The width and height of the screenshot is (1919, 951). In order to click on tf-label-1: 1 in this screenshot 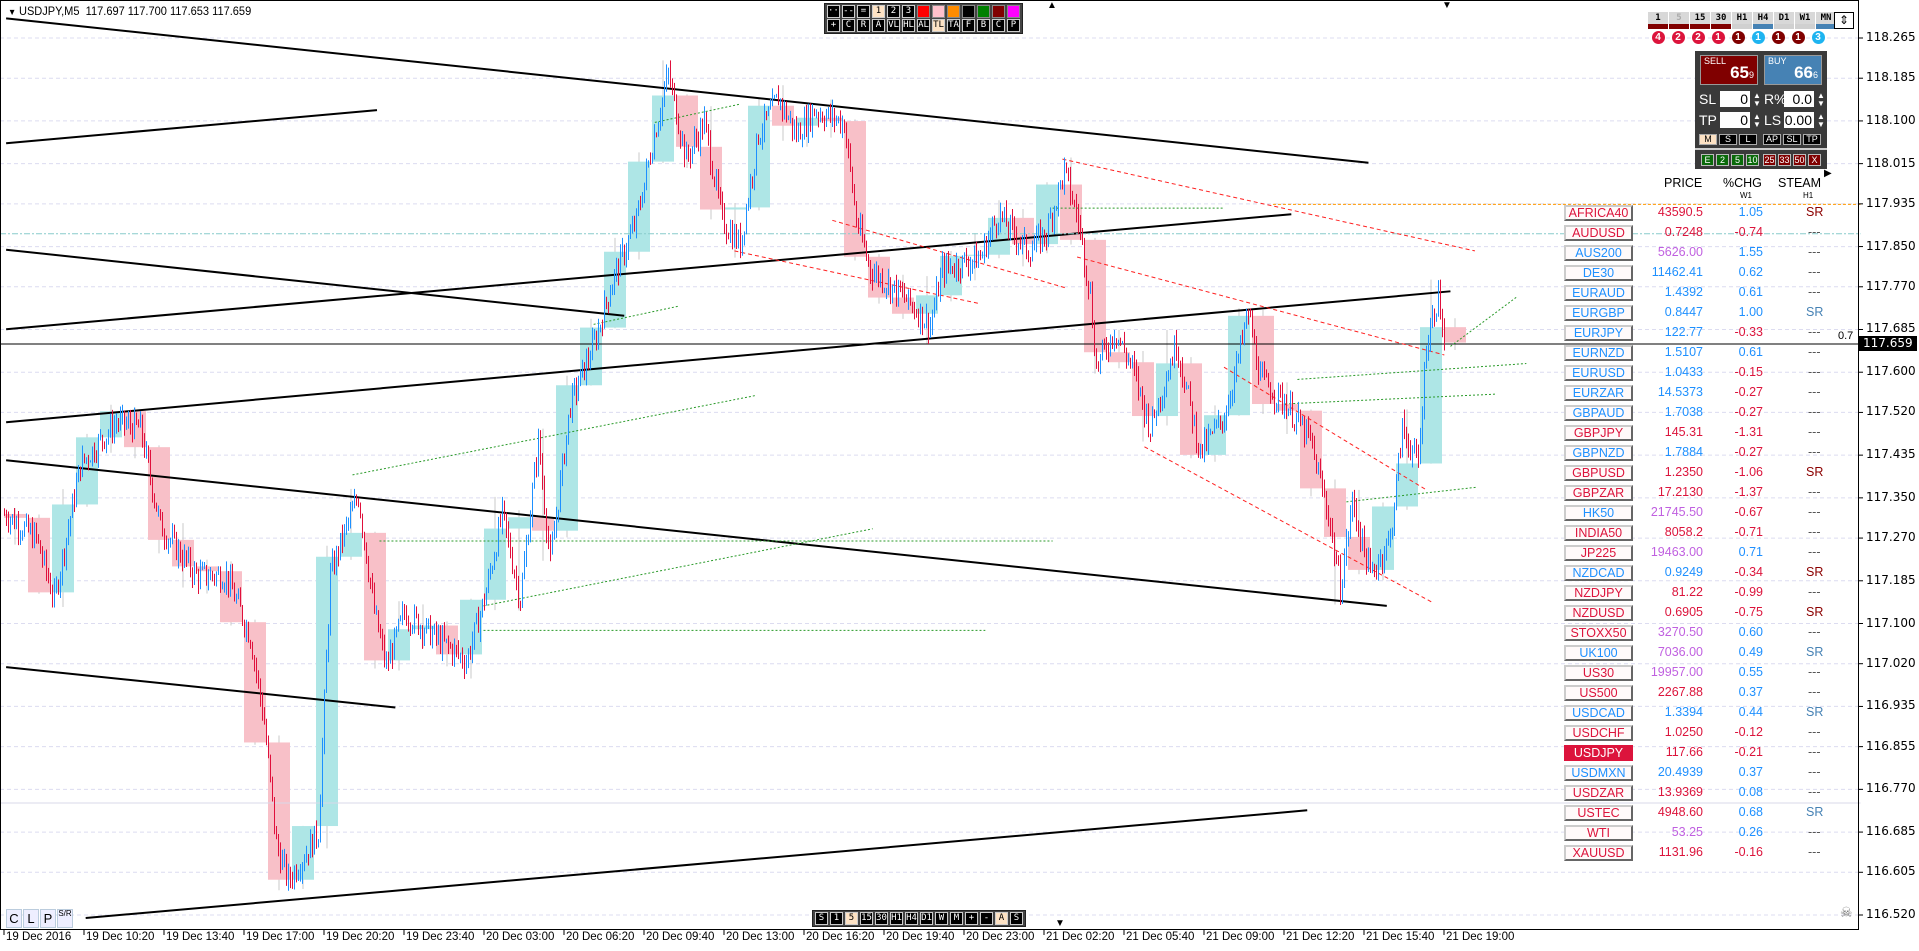, I will do `click(1658, 18)`.